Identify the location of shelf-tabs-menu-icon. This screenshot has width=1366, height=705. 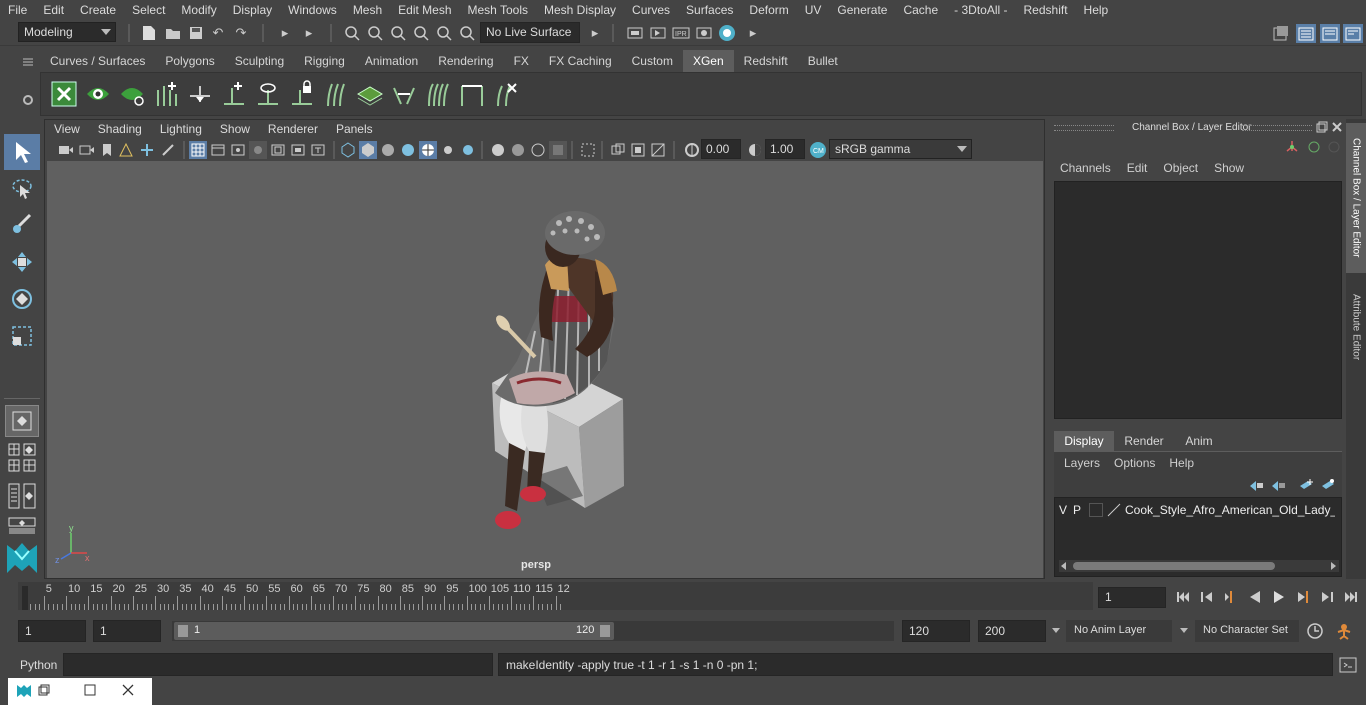
(28, 62).